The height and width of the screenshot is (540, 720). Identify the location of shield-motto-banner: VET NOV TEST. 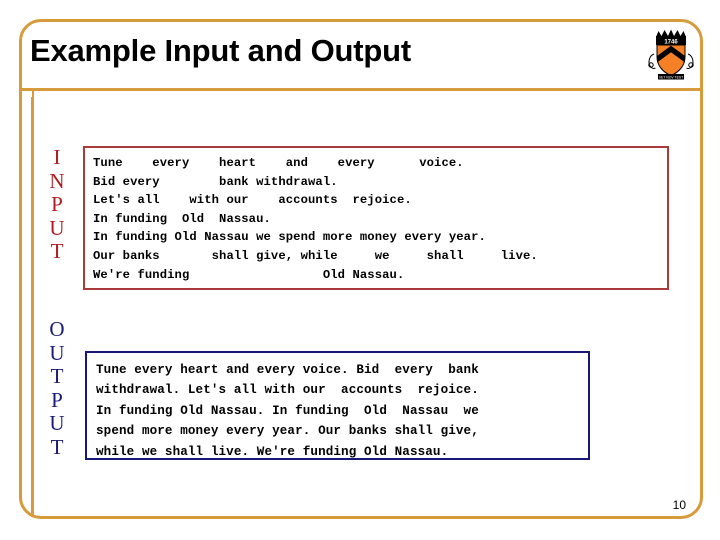
(671, 77).